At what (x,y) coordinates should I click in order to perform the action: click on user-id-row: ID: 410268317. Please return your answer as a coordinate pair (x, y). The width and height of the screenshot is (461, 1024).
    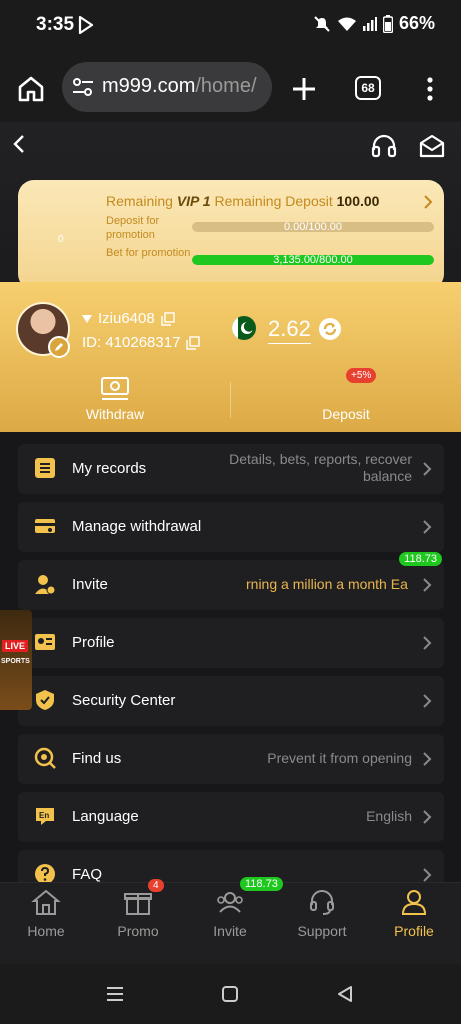
    Looking at the image, I should click on (141, 342).